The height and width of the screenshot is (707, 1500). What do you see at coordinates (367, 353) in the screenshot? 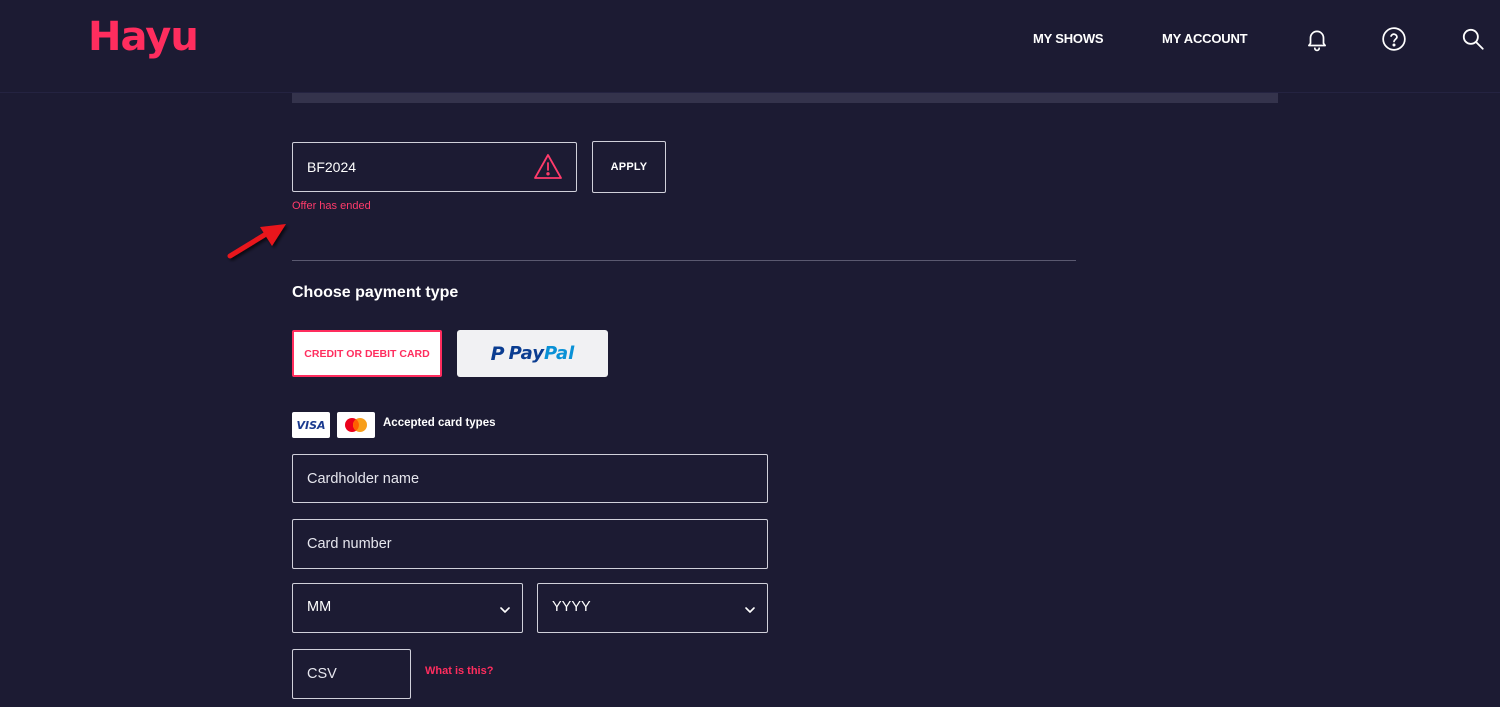
I see `credit-debit-card-option: CREDIT OR DEBIT CARD` at bounding box center [367, 353].